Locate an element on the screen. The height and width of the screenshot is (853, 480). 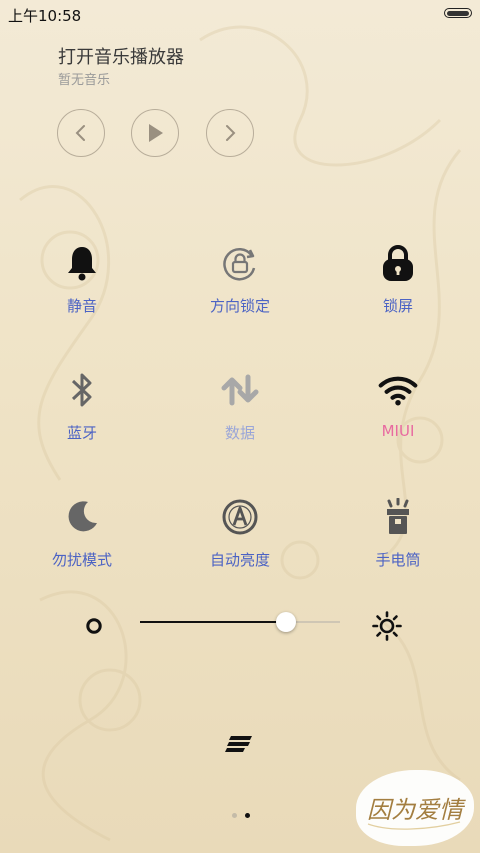
bluetooth-icon is located at coordinates (81, 390).